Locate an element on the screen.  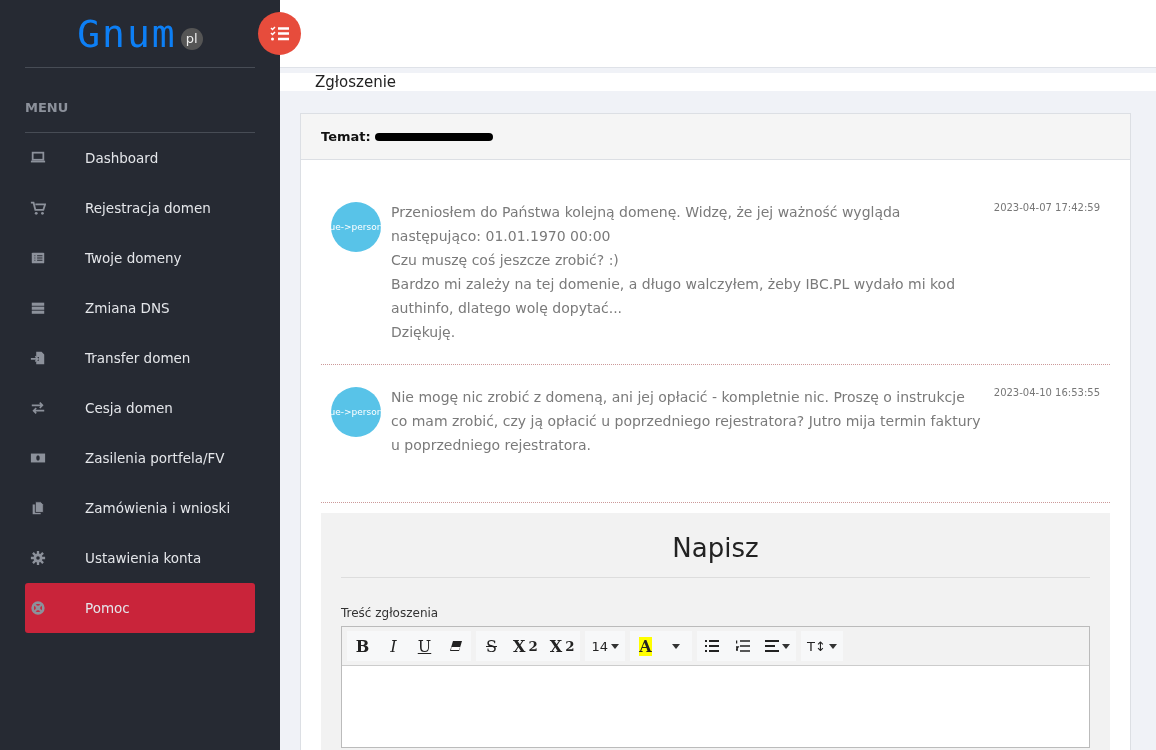
message-date: 2023-04-10 16:53:55 is located at coordinates (1046, 393).